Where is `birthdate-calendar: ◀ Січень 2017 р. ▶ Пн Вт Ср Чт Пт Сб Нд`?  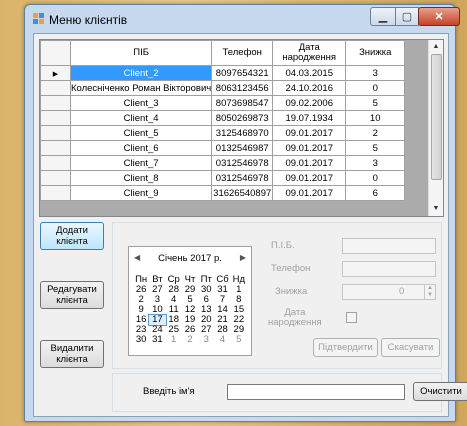
birthdate-calendar: ◀ Січень 2017 р. ▶ Пн Вт Ср Чт Пт Сб Нд is located at coordinates (190, 301).